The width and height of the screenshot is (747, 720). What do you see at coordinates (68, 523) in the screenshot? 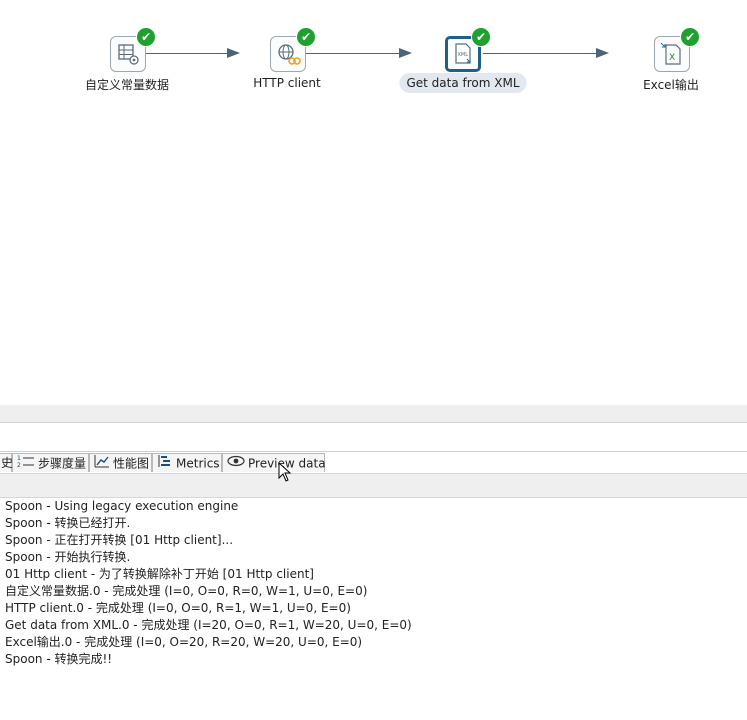
I see `log-line: Spoon - 转换已经打开.` at bounding box center [68, 523].